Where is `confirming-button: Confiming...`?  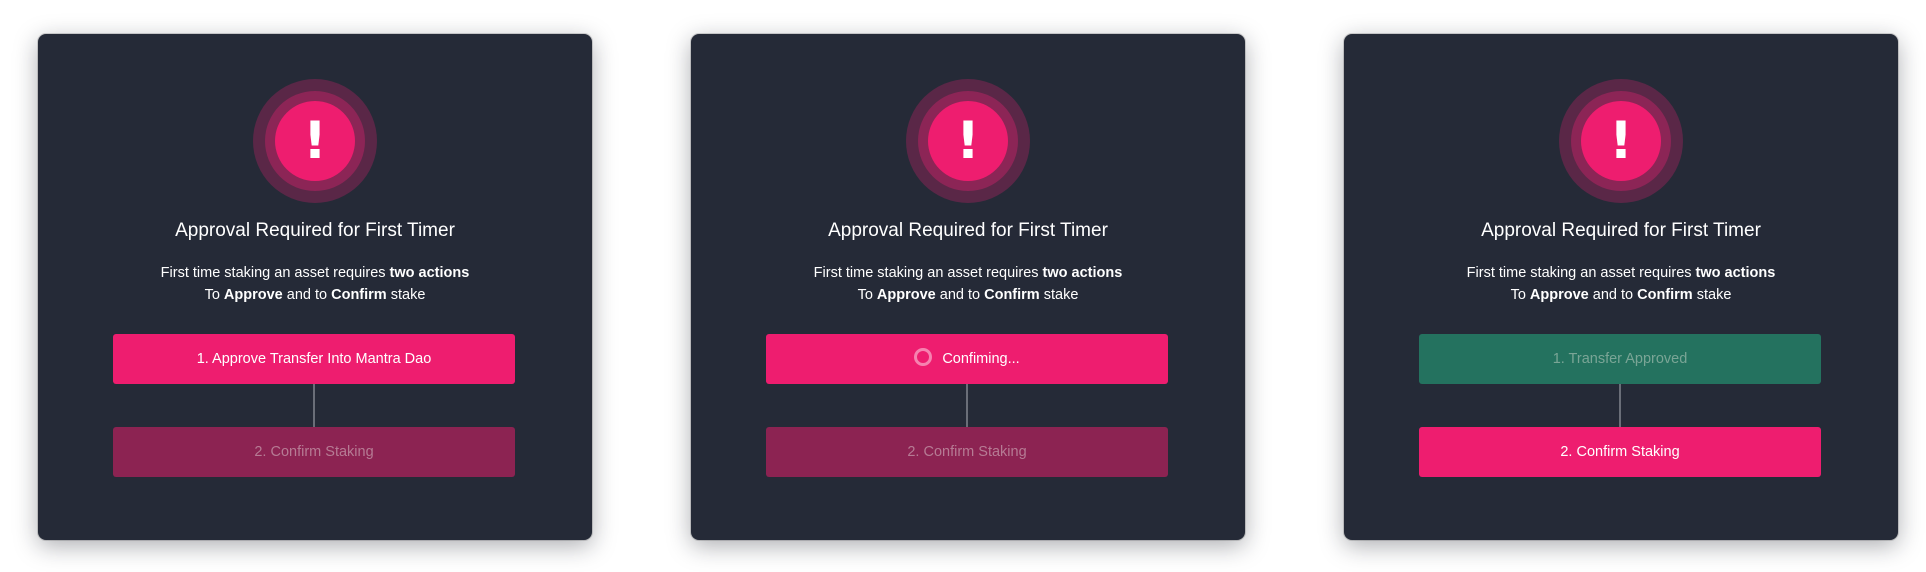
confirming-button: Confiming... is located at coordinates (967, 359).